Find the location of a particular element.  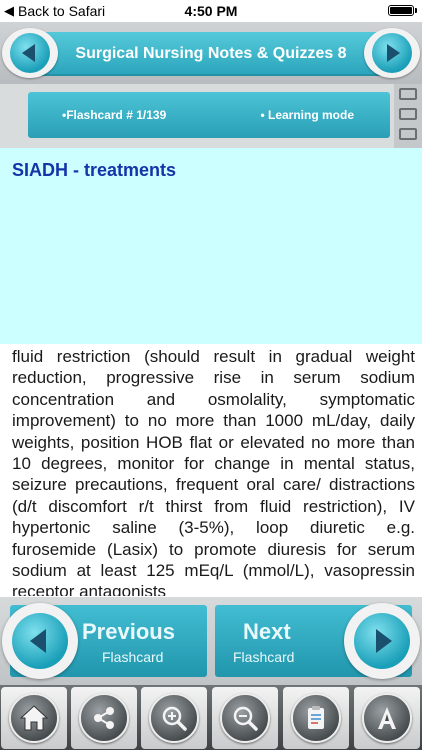

question-title: SIADH - treatments is located at coordinates (94, 170).